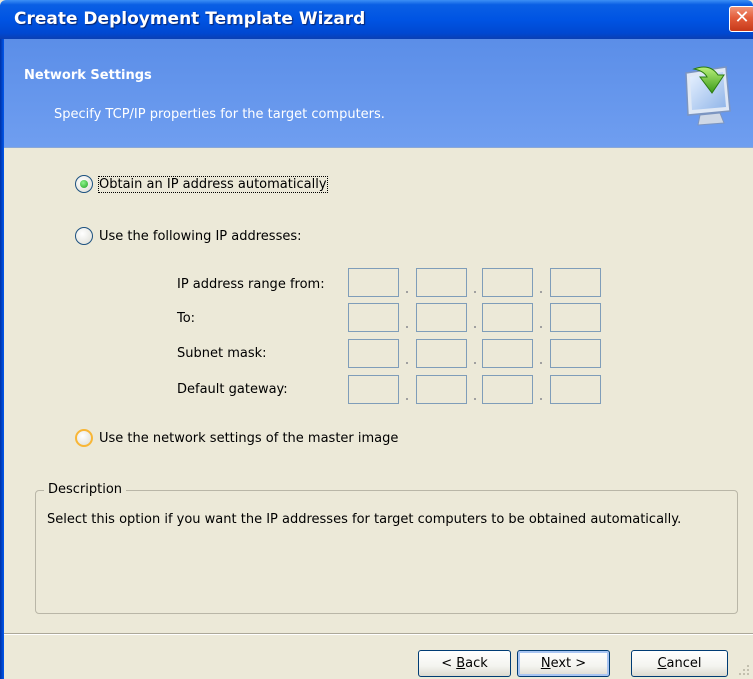 This screenshot has width=753, height=679. What do you see at coordinates (376, 19) in the screenshot?
I see `title-bar: Create Deployment Template Wizard ✕` at bounding box center [376, 19].